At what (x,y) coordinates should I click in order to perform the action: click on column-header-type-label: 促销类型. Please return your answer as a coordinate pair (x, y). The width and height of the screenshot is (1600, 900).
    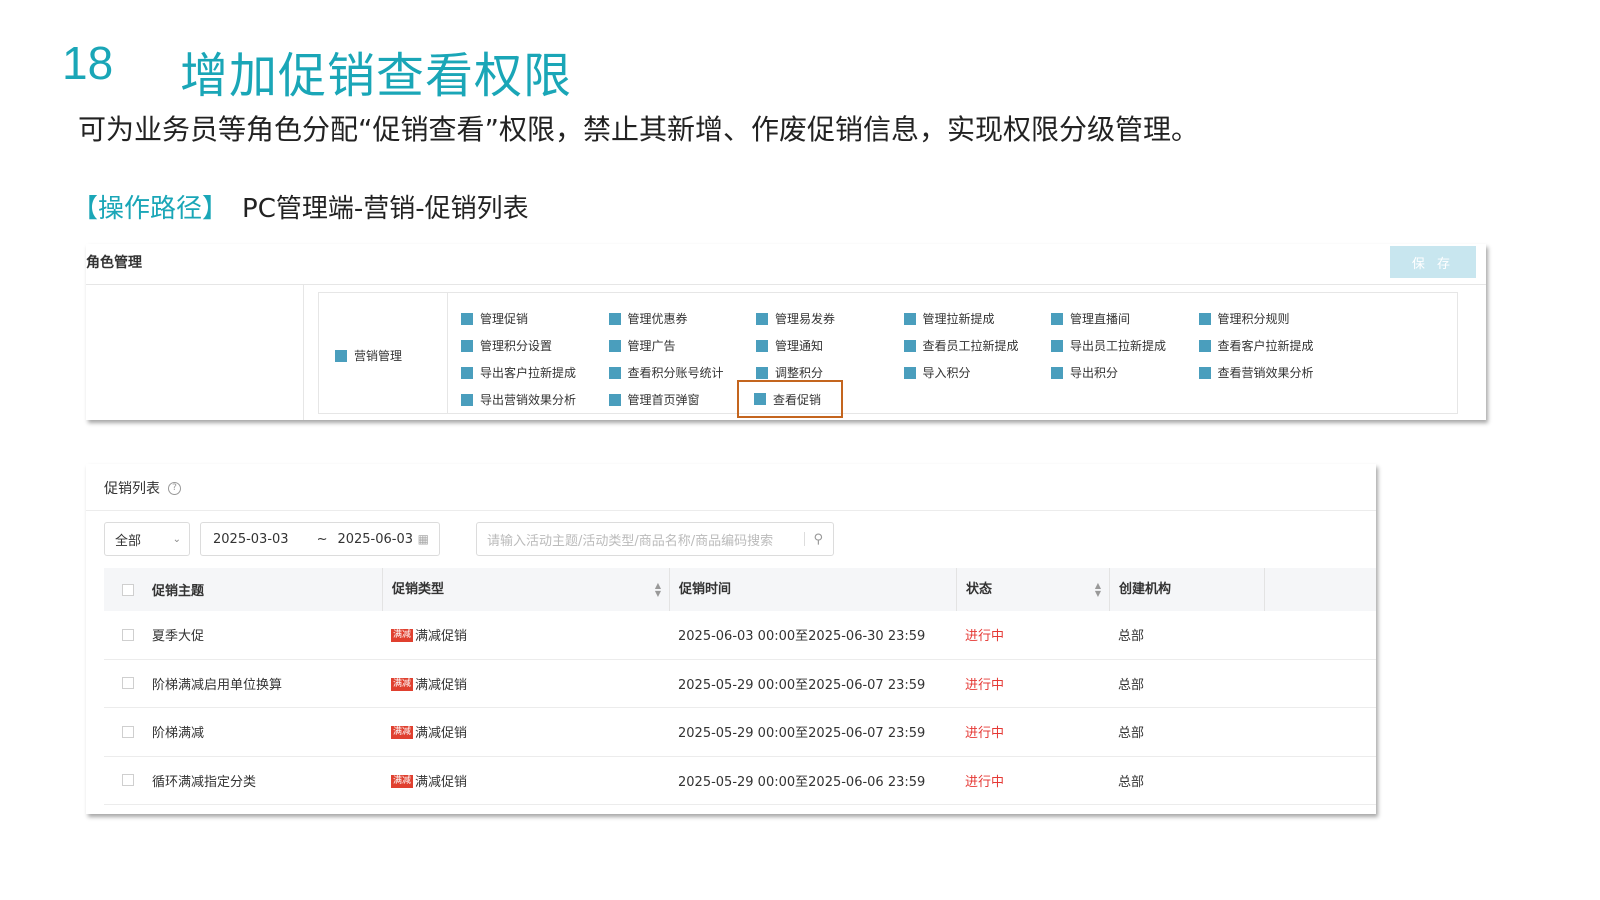
    Looking at the image, I should click on (418, 589).